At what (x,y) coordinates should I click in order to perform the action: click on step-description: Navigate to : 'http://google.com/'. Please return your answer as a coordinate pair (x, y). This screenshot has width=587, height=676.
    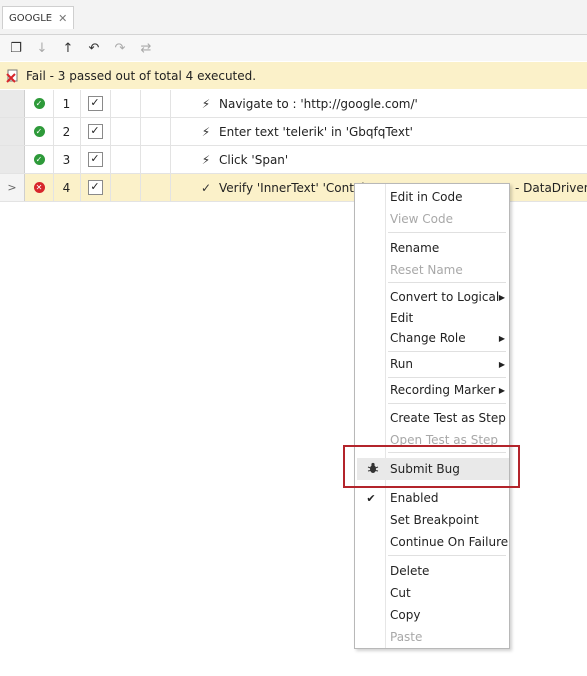
    Looking at the image, I should click on (318, 103).